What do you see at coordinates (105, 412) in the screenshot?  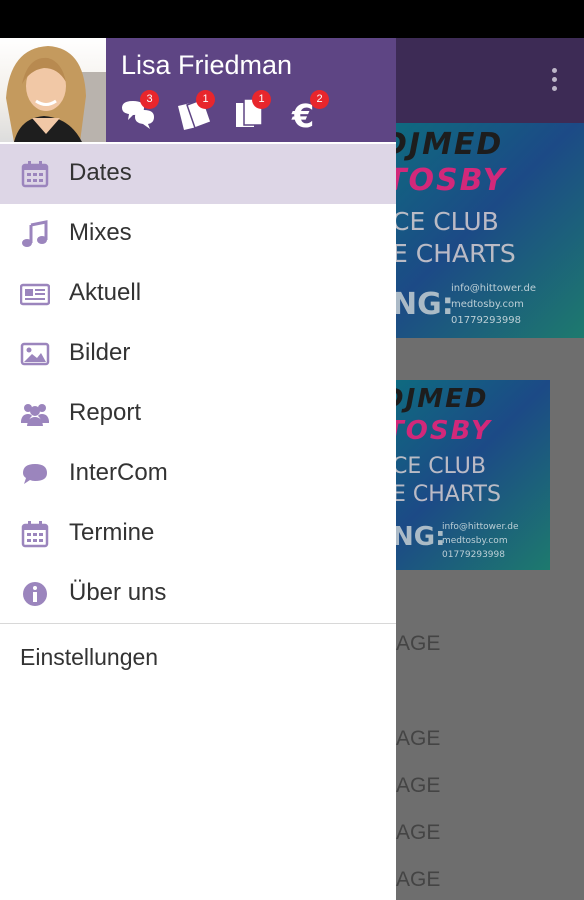 I see `menu-item-label: Report` at bounding box center [105, 412].